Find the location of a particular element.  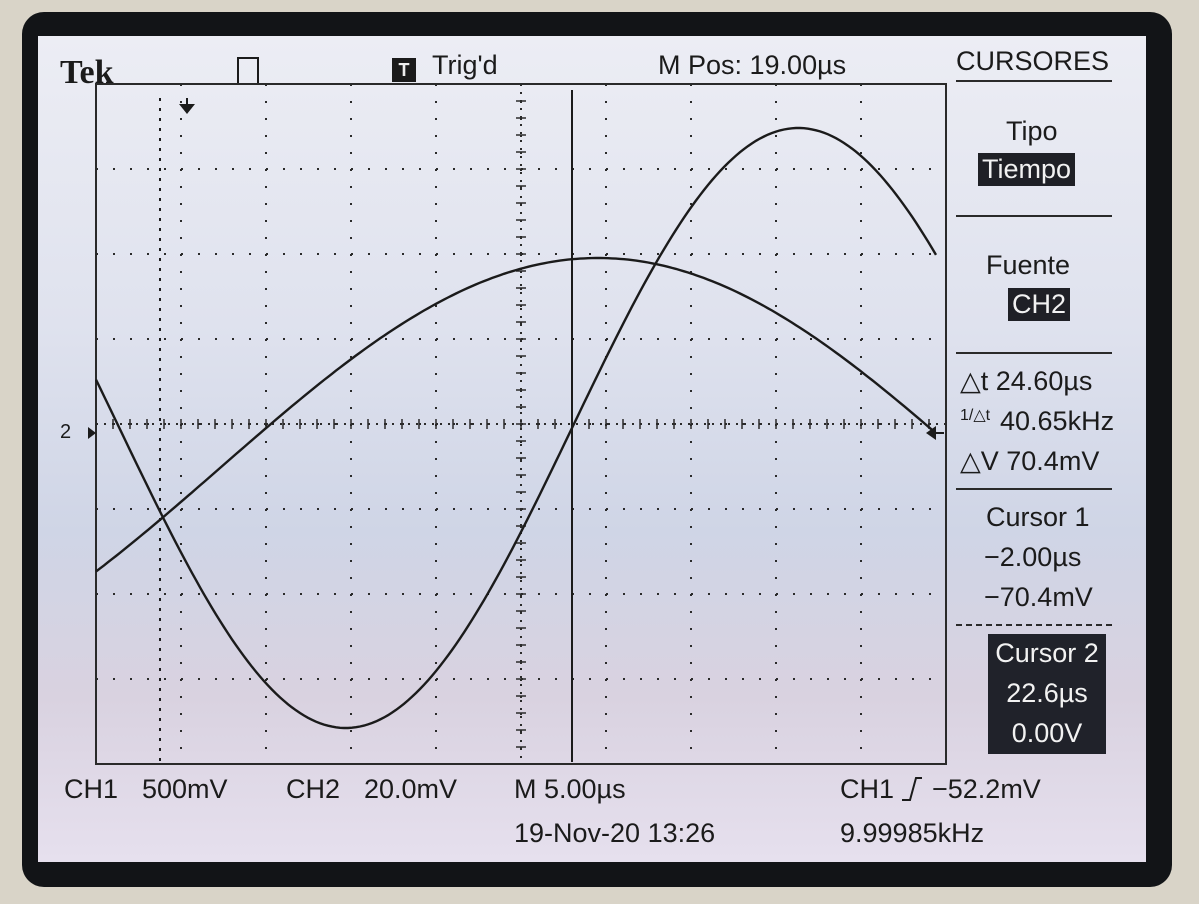

ch1-scale: 500mV is located at coordinates (185, 789).